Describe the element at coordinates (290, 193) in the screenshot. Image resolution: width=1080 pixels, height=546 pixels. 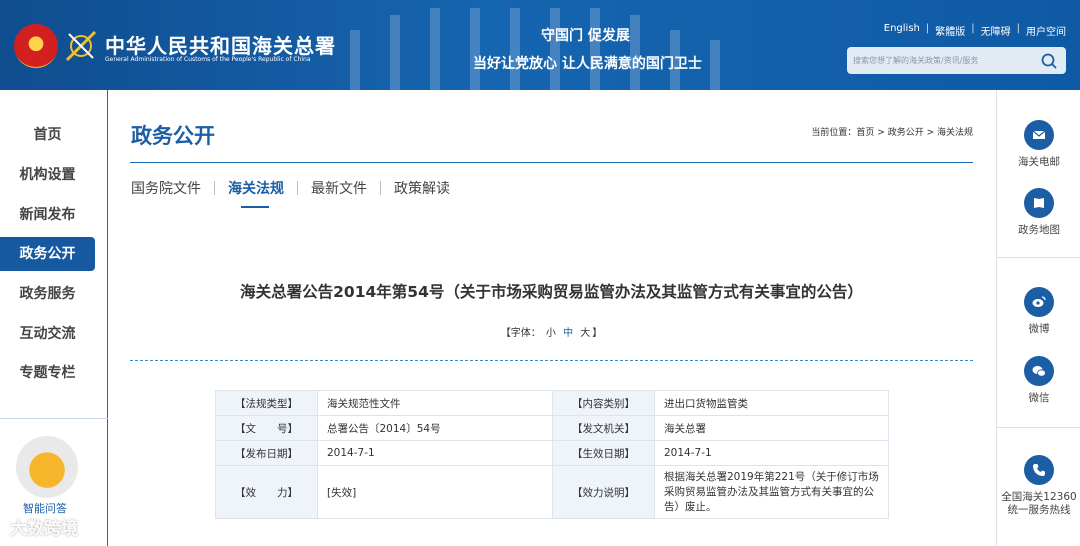
I see `subtab-bar: 国务院文件 海关法规 最新文件 政策解读` at that location.